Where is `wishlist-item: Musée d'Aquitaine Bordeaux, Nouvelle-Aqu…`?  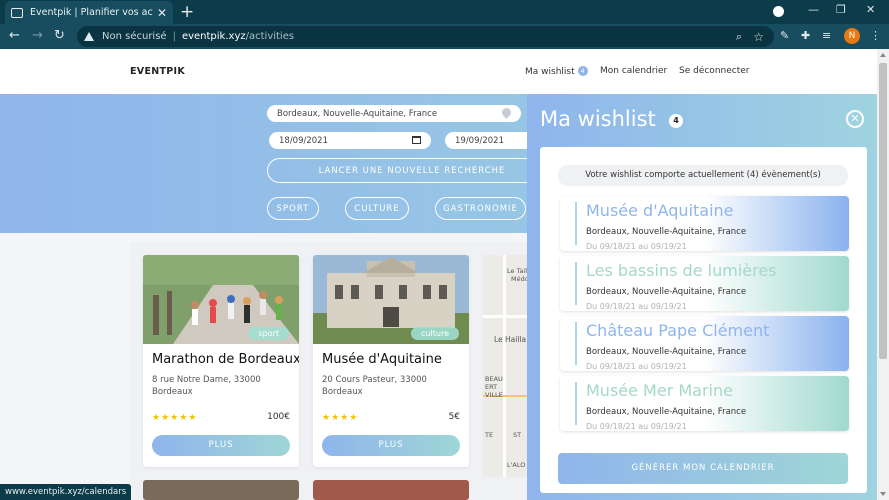
wishlist-item: Musée d'Aquitaine Bordeaux, Nouvelle-Aqu… is located at coordinates (704, 223).